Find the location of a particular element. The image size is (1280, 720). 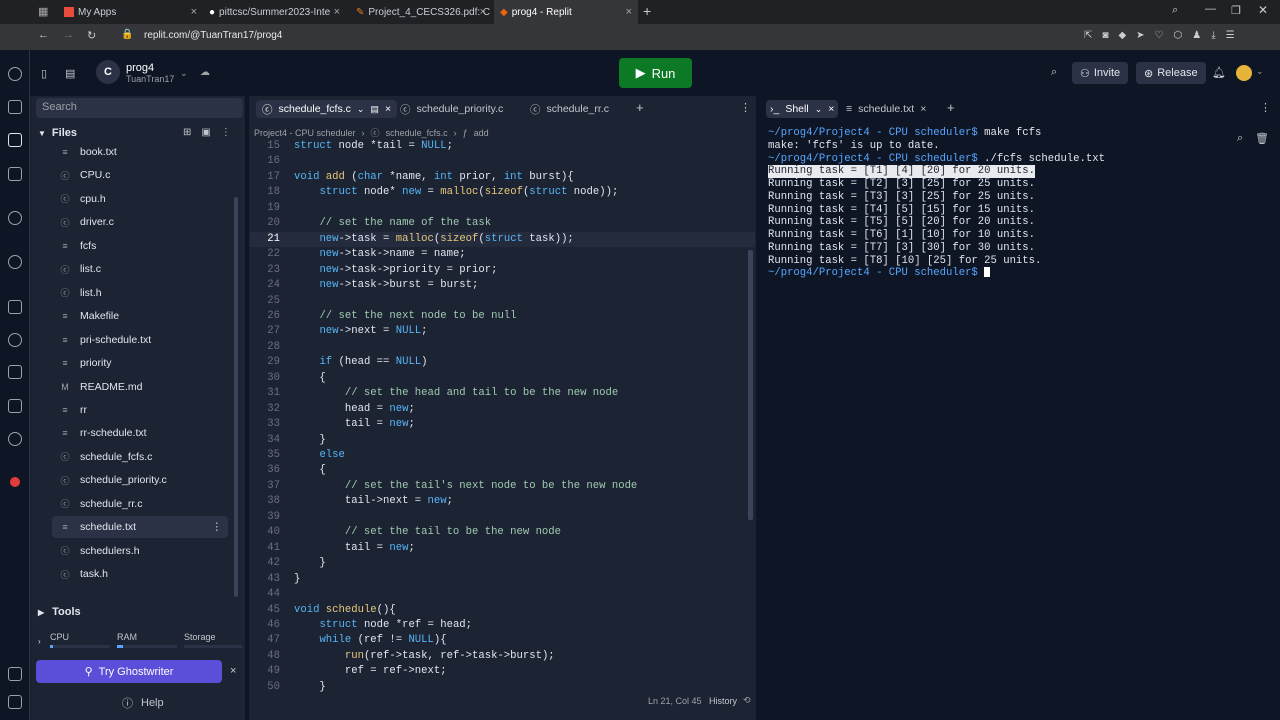

code-line: 48 run(ref->task, ref->task->burst); is located at coordinates (502, 656).